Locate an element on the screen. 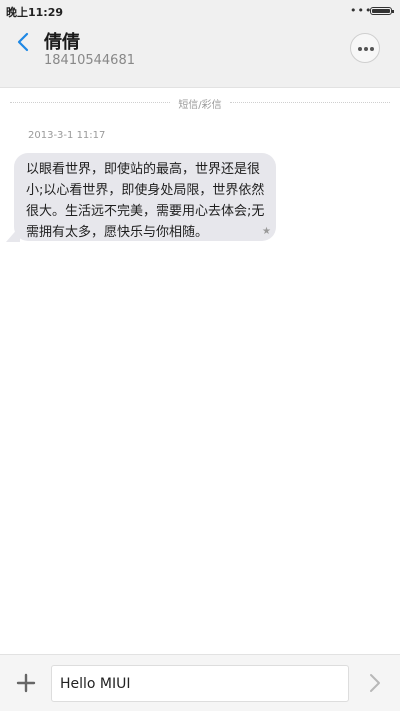 This screenshot has height=711, width=400. message-input is located at coordinates (200, 683).